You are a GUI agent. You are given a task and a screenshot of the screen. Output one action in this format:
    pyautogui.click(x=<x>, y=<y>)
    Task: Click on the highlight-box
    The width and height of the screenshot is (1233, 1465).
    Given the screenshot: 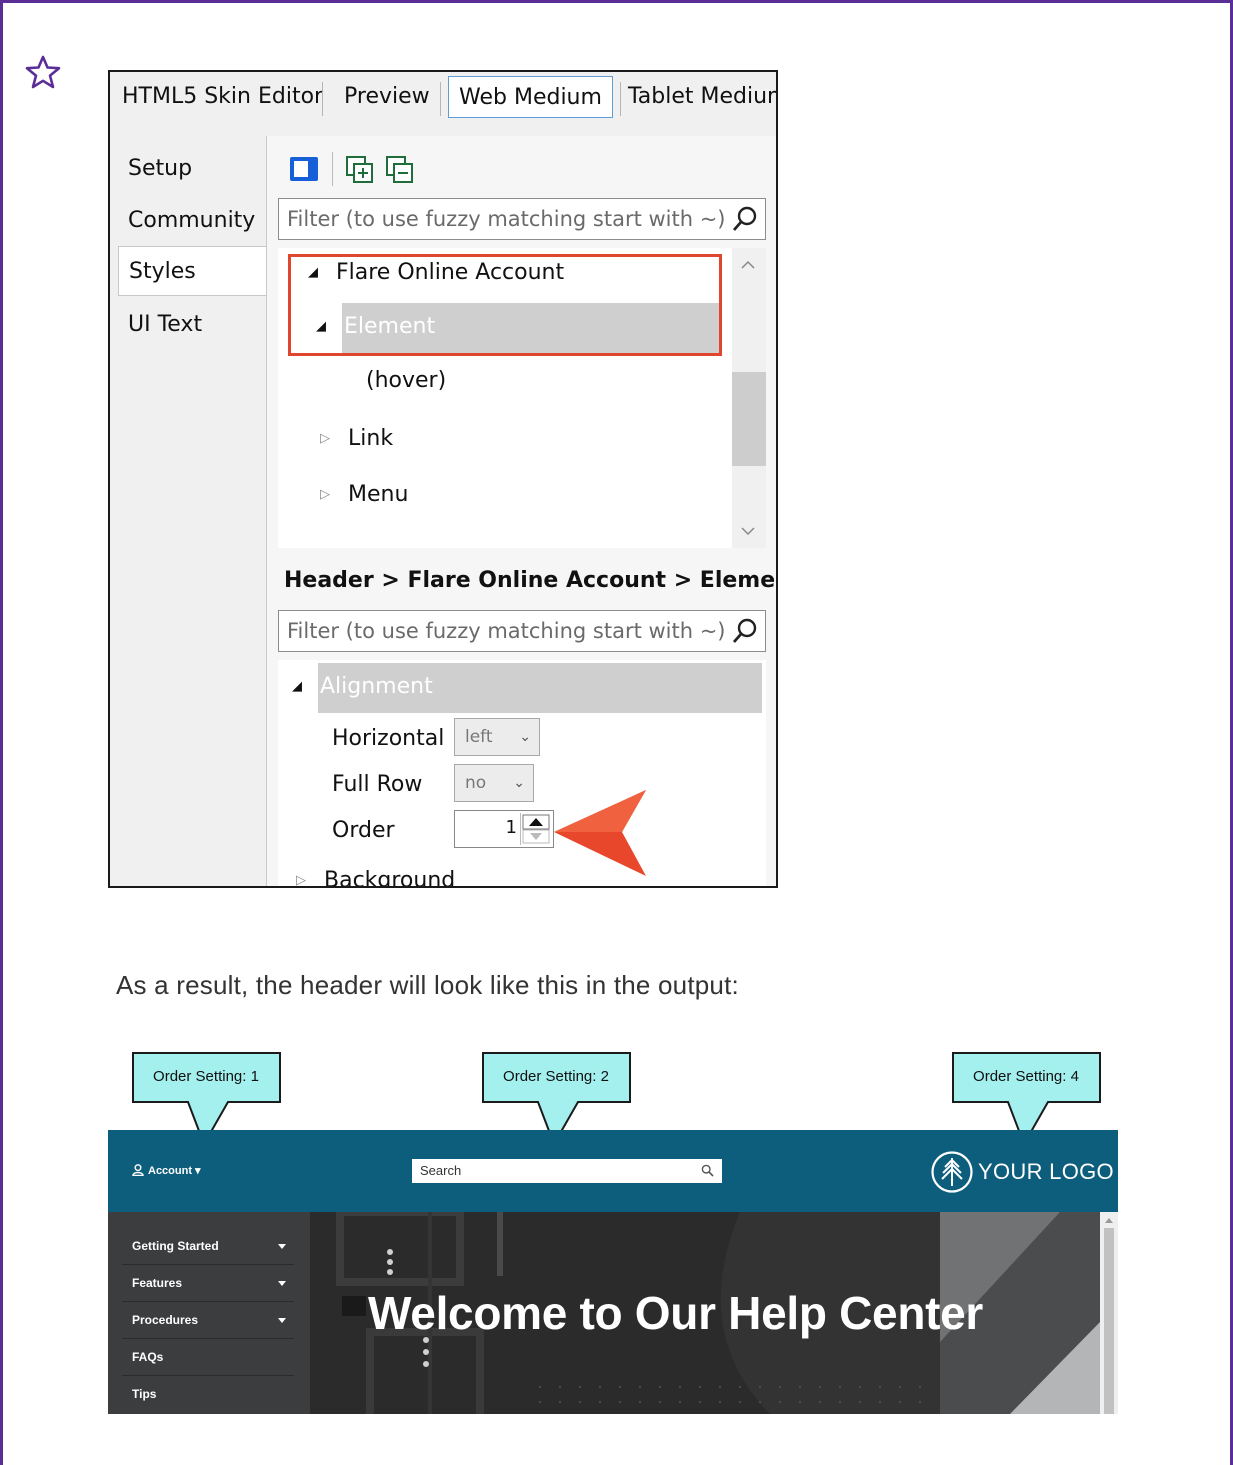 What is the action you would take?
    pyautogui.click(x=505, y=305)
    